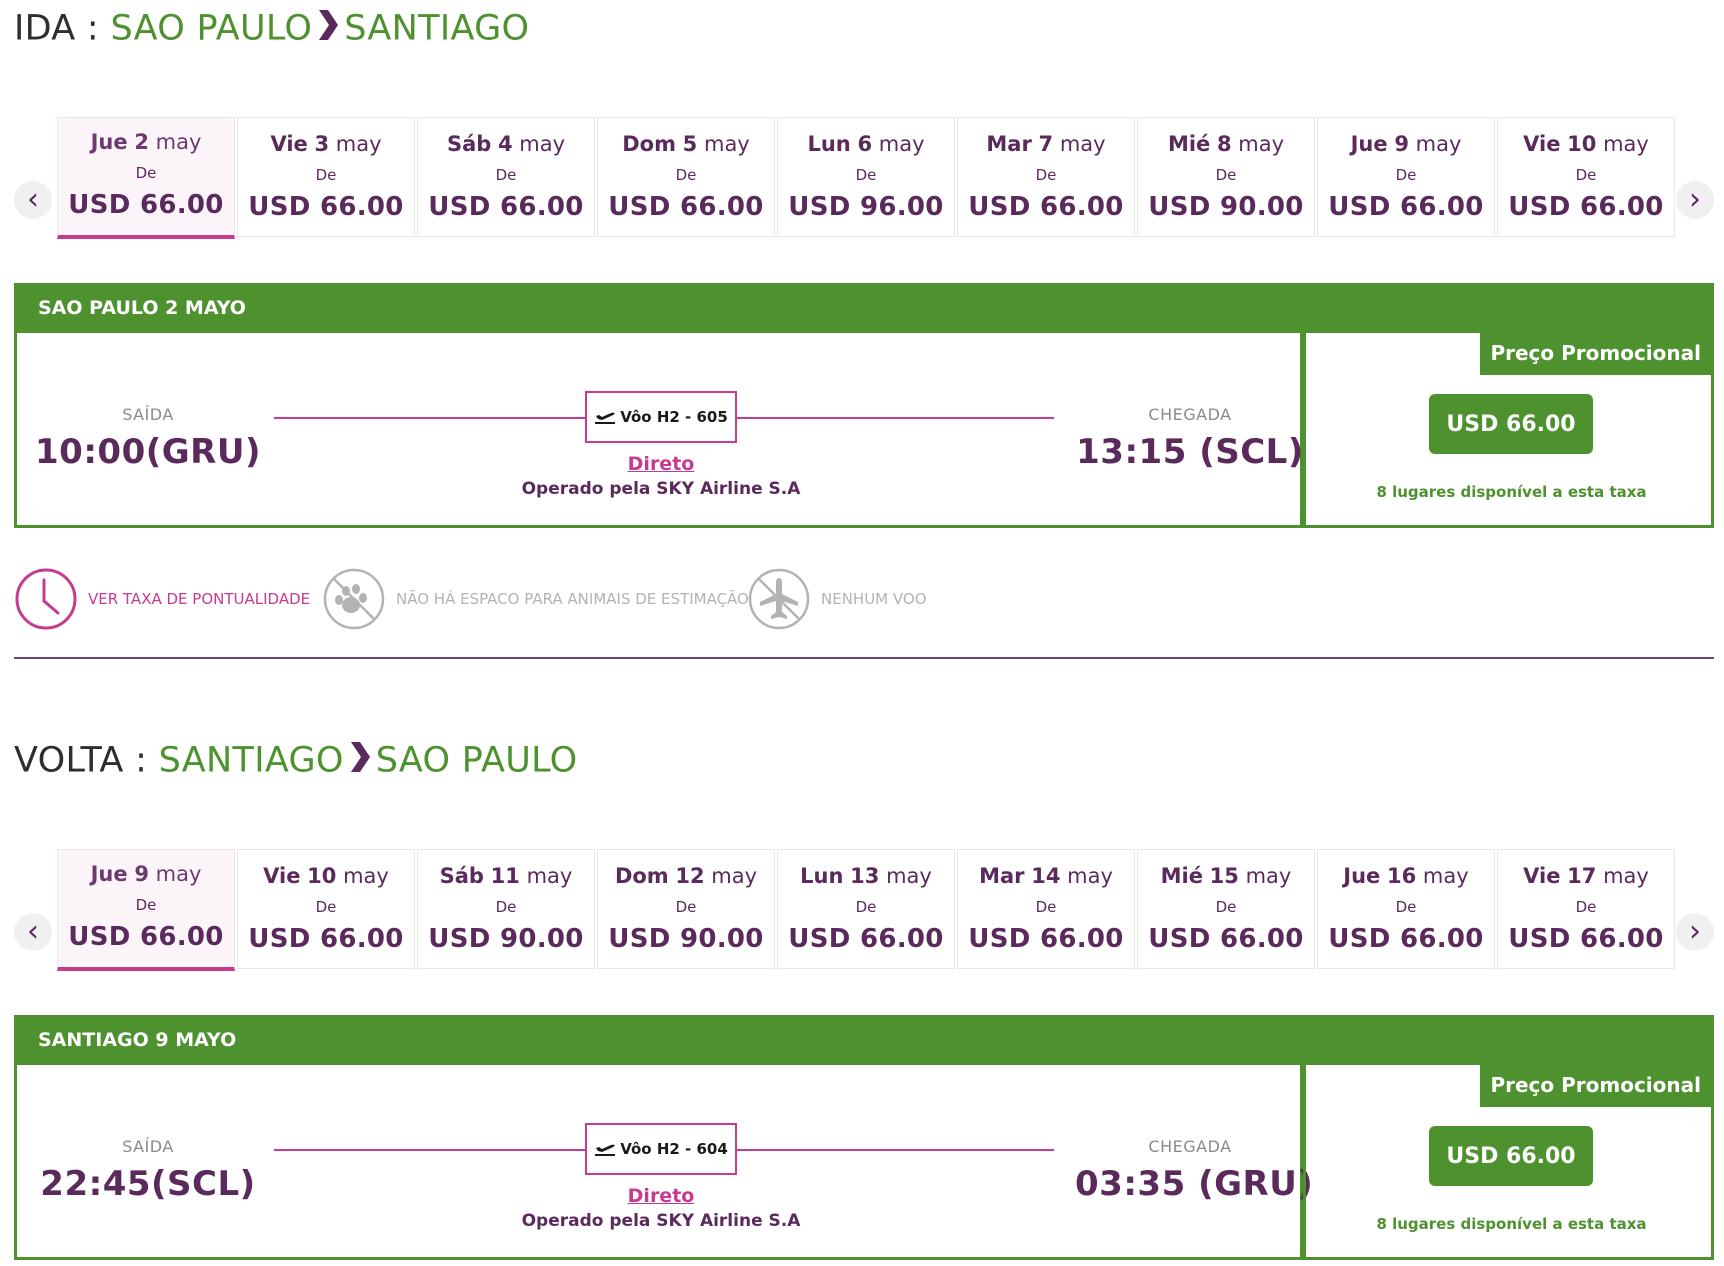 The height and width of the screenshot is (1266, 1724). I want to click on flight-number-badge: Vôo H2 - 604, so click(661, 1149).